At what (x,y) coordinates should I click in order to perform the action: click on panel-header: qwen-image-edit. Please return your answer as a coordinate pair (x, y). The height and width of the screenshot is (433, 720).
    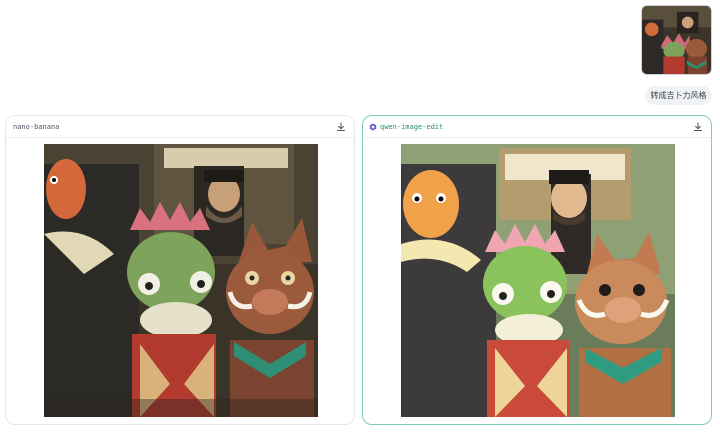
    Looking at the image, I should click on (537, 127).